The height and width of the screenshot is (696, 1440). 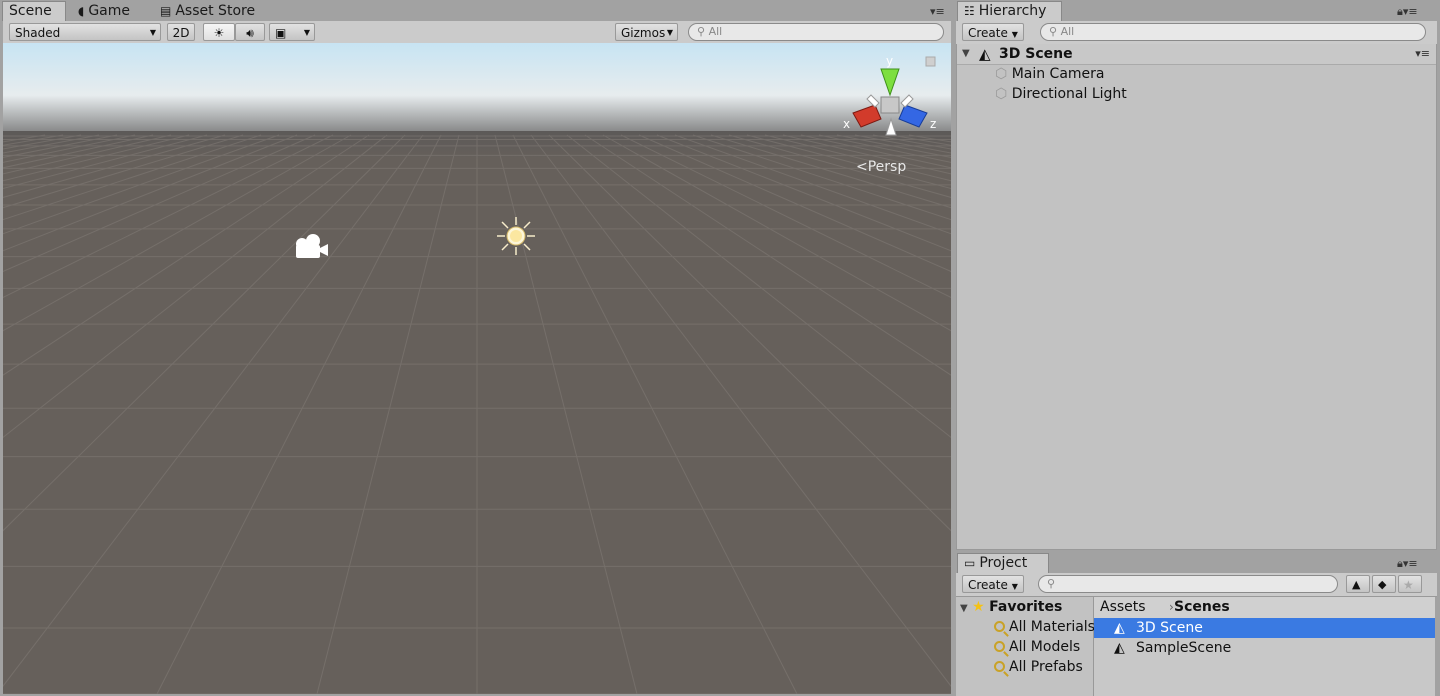 I want to click on speaker-icon: 🔊︎, so click(x=250, y=33).